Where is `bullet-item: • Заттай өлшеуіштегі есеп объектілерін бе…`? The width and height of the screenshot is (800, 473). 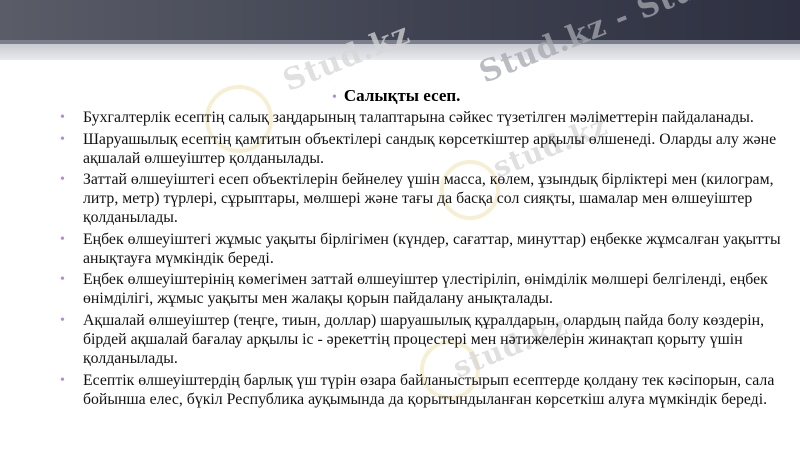 bullet-item: • Заттай өлшеуіштегі есеп объектілерін бе… is located at coordinates (425, 198).